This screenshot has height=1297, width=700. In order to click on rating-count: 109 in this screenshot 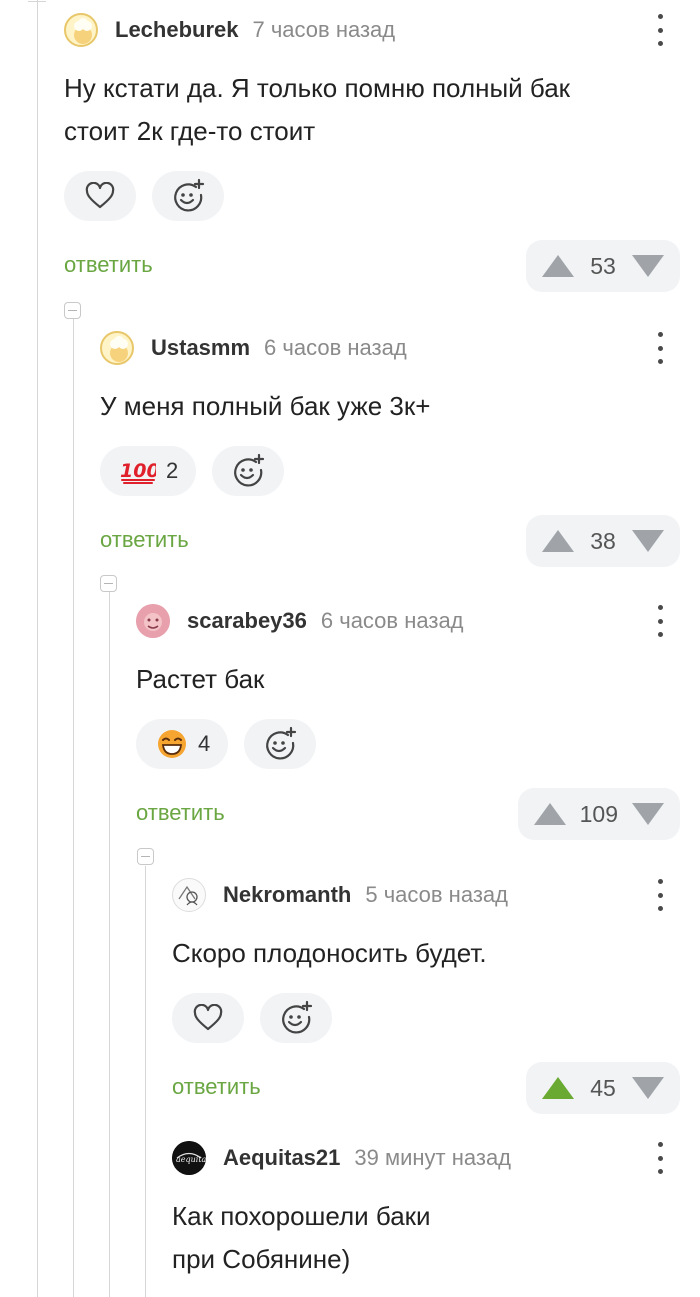, I will do `click(598, 813)`.